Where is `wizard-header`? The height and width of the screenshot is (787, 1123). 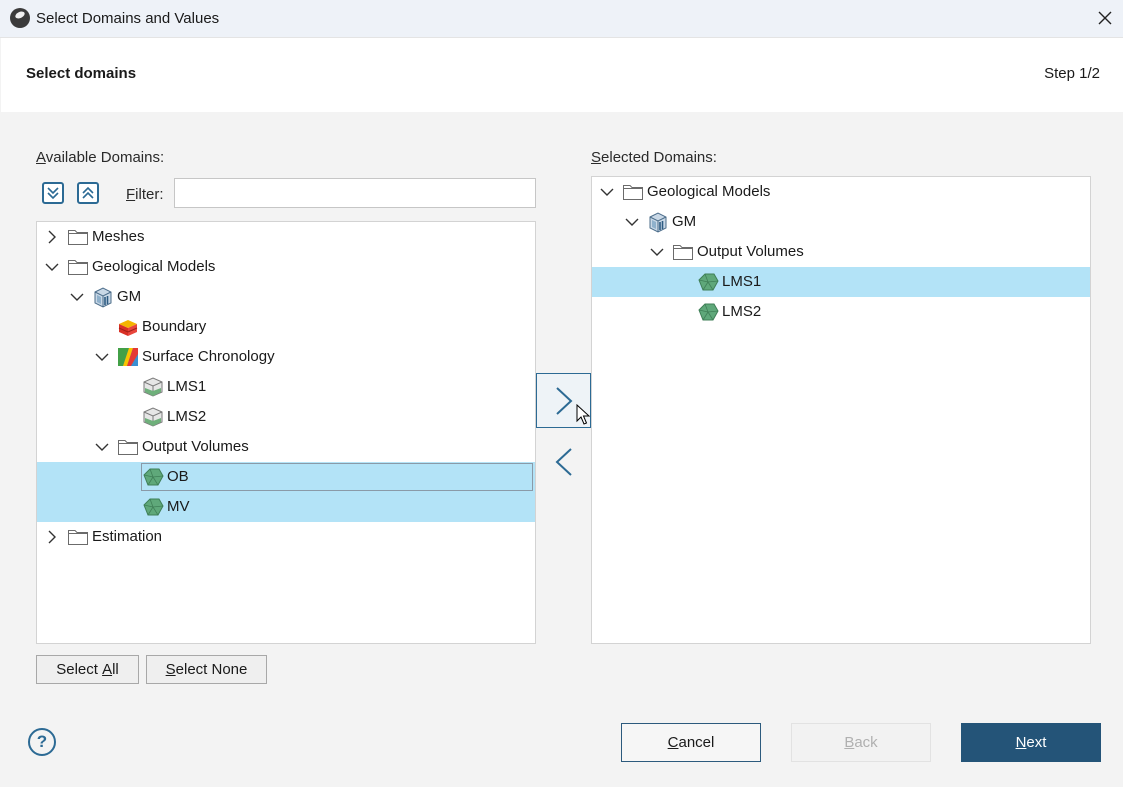
wizard-header is located at coordinates (562, 75).